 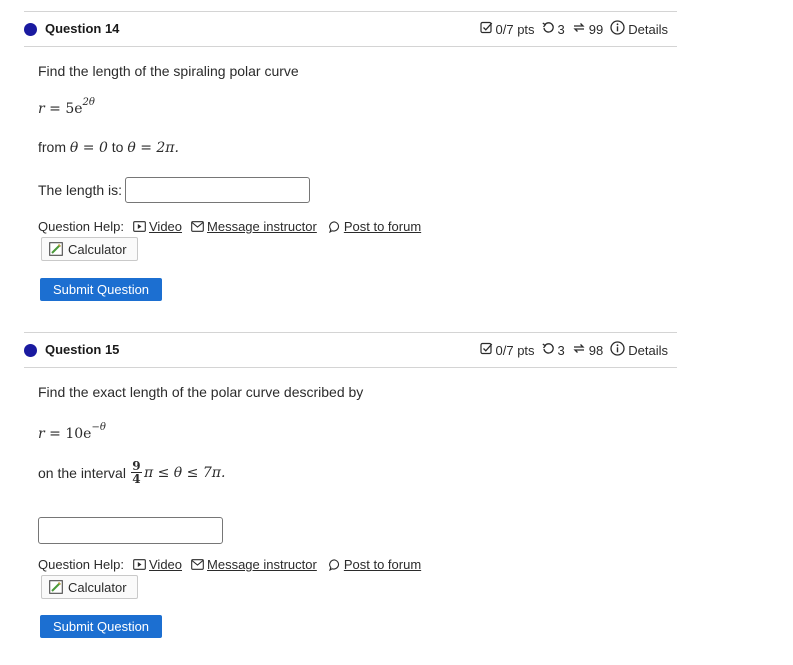 What do you see at coordinates (596, 29) in the screenshot?
I see `retries-count: 99` at bounding box center [596, 29].